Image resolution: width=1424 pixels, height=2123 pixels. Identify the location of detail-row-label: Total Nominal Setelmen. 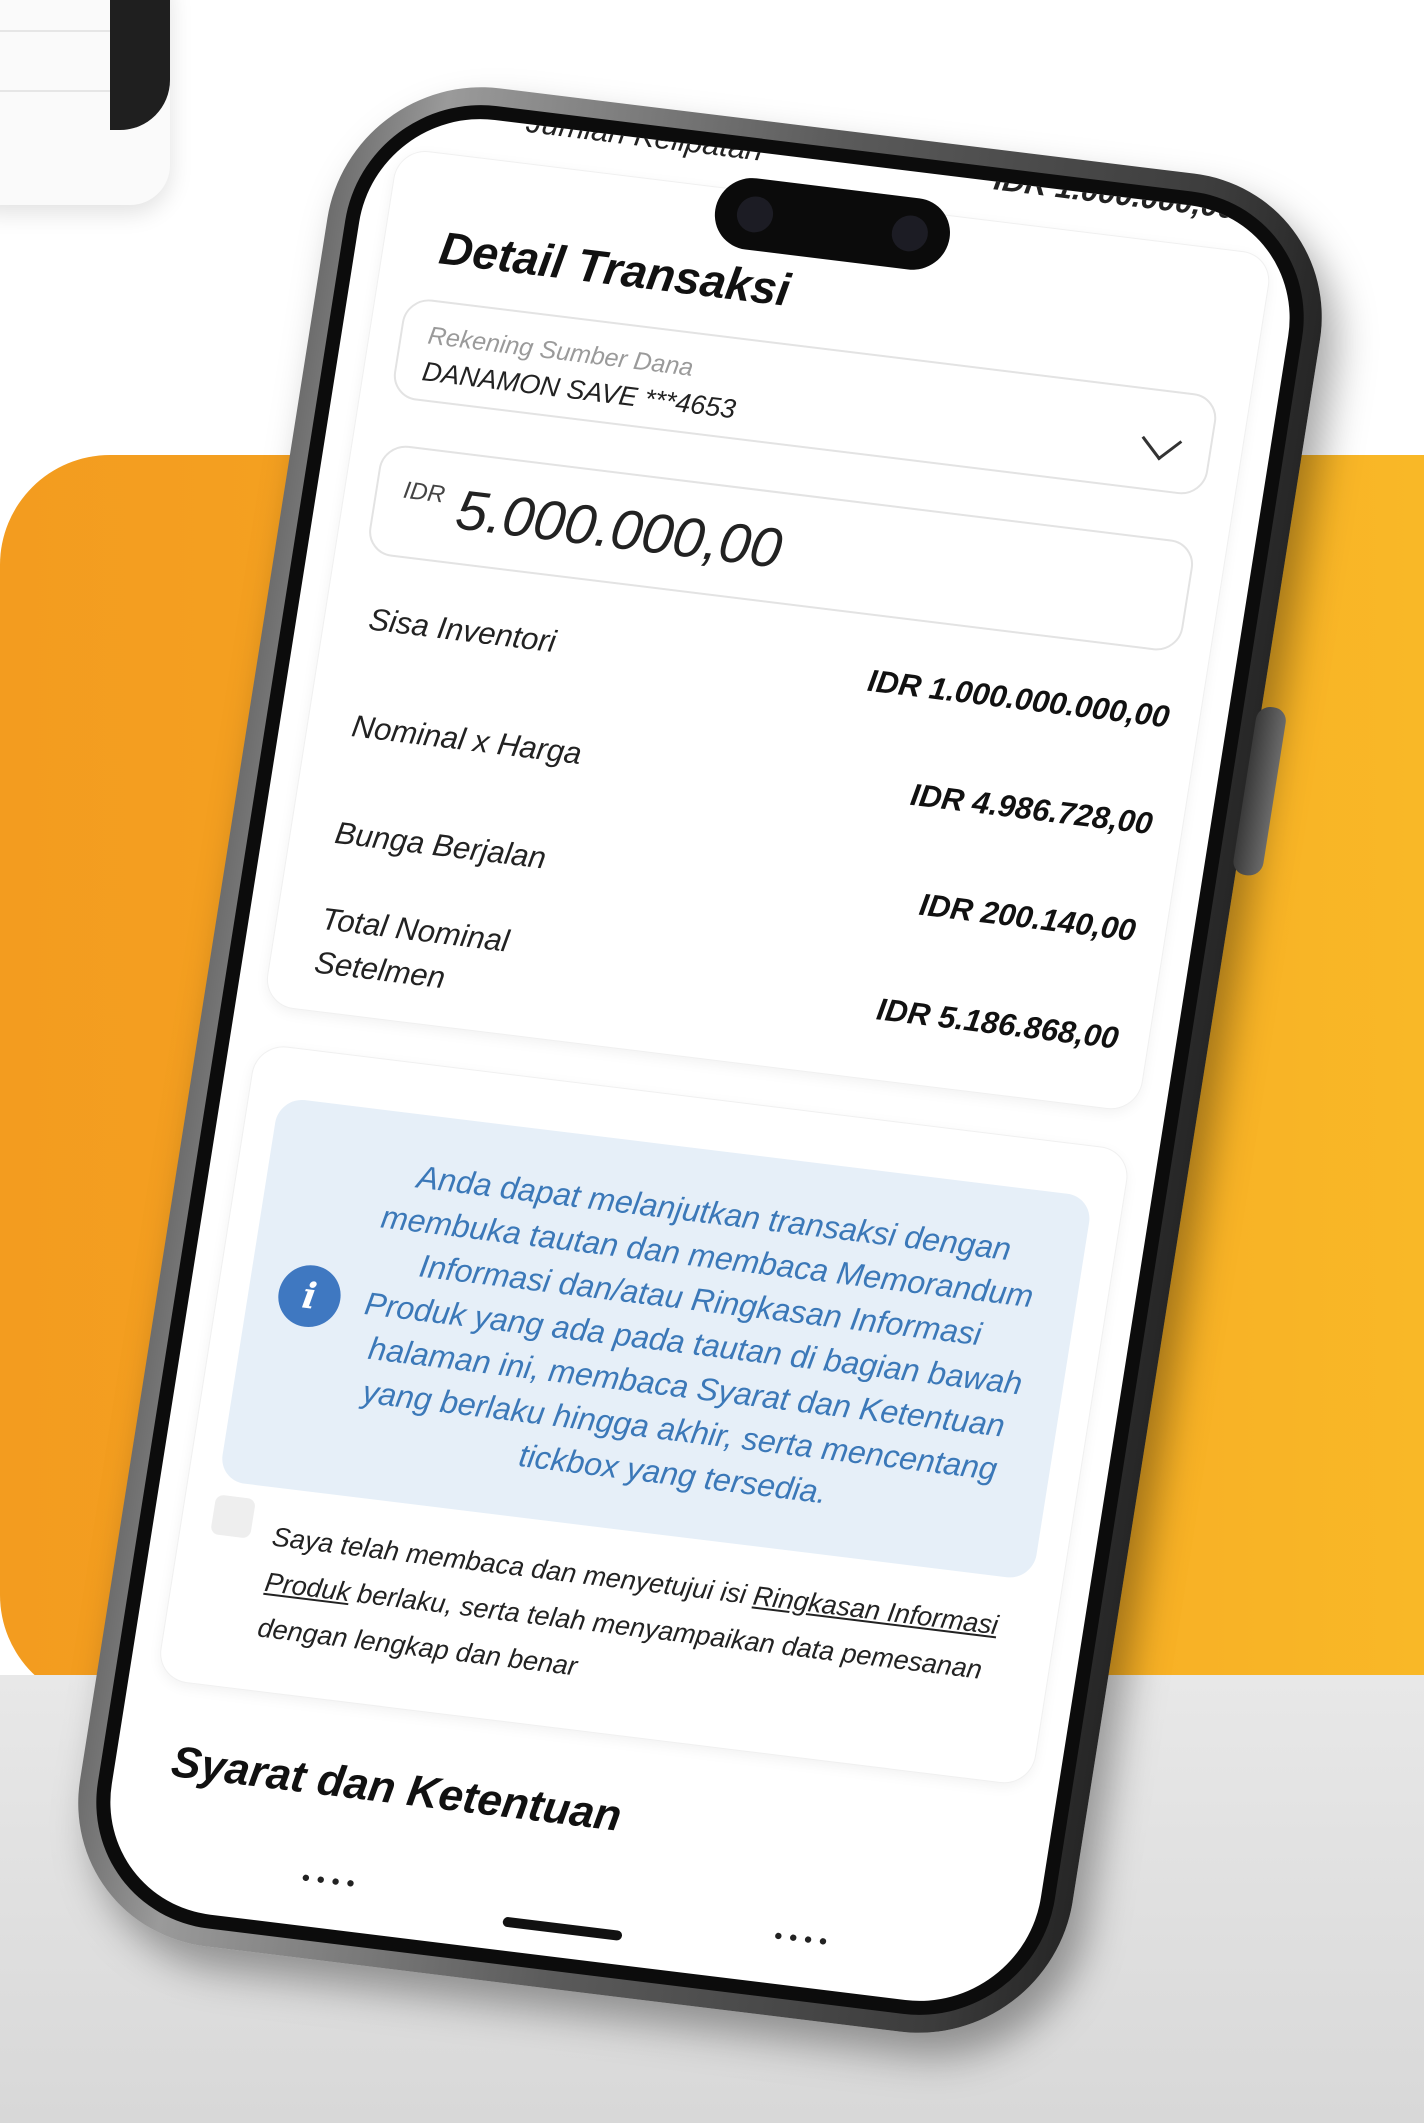
(412, 948).